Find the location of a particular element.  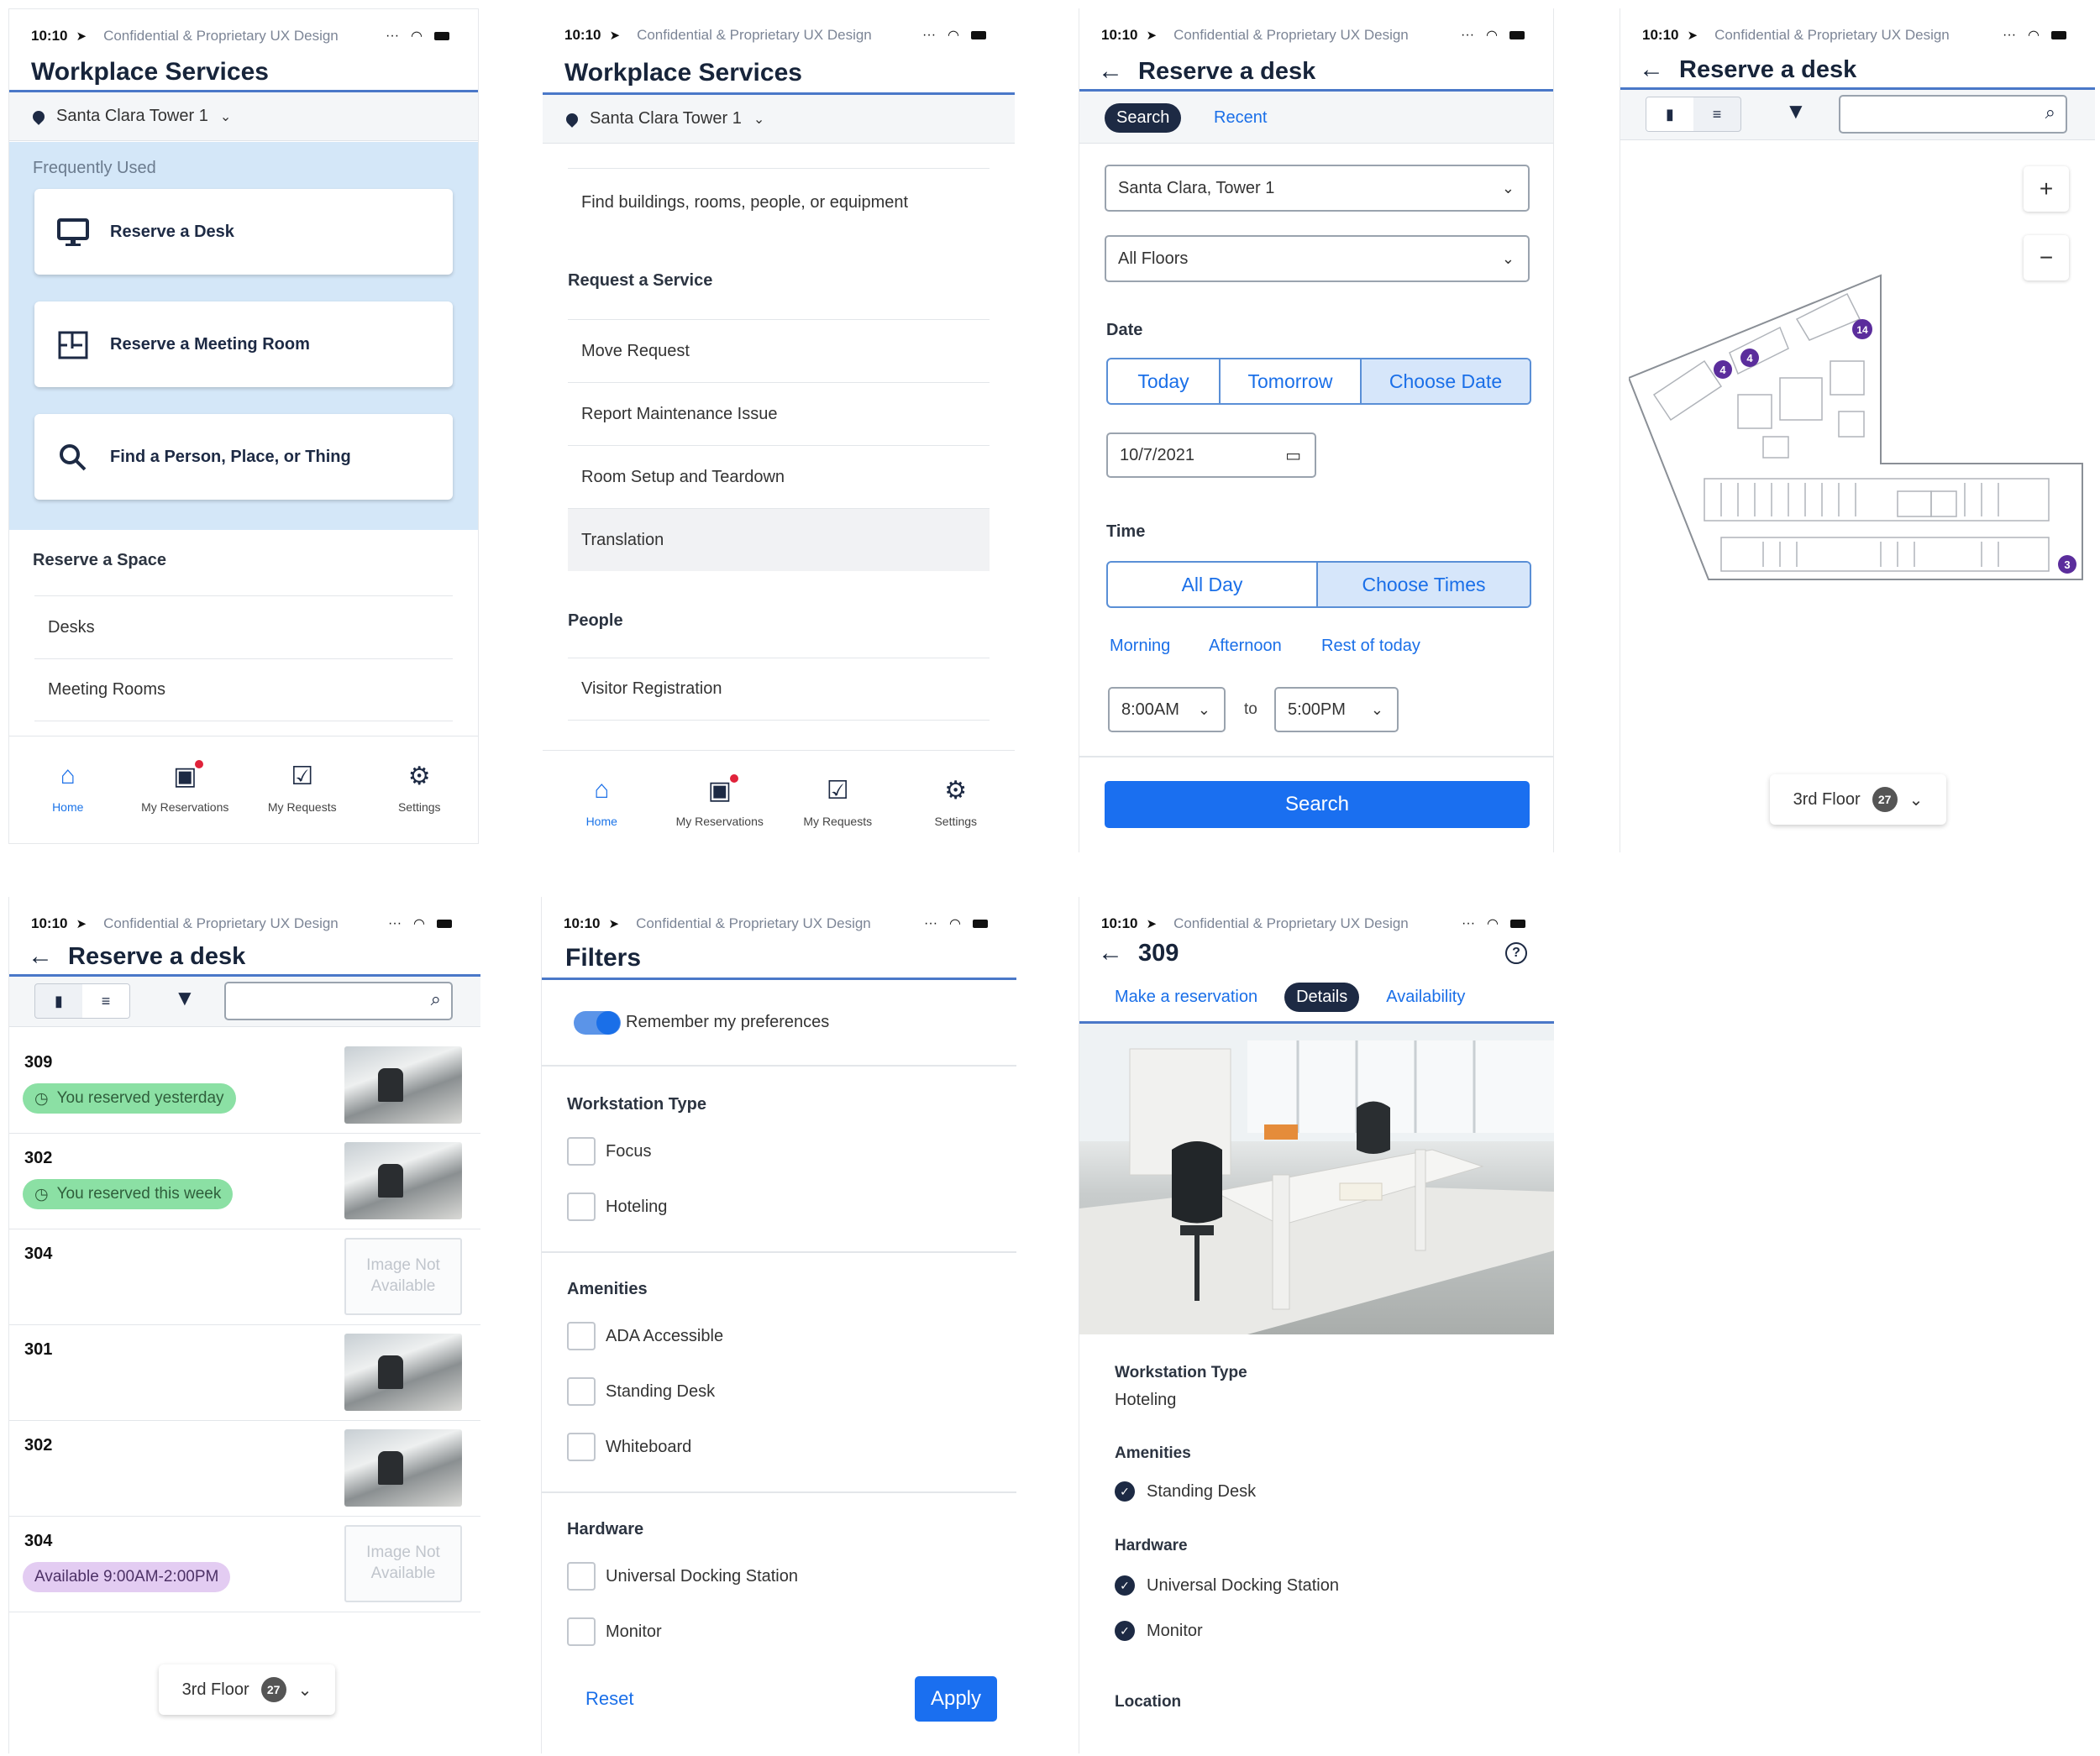

map-marker-1: 4 is located at coordinates (1722, 370).